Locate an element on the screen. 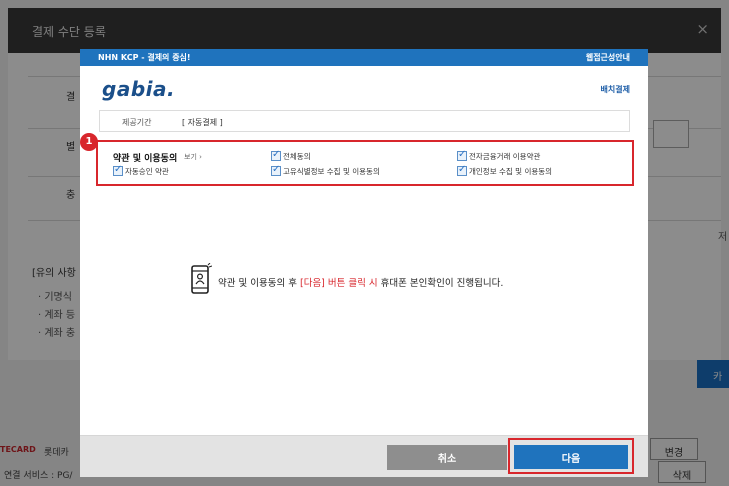 The width and height of the screenshot is (729, 486). period-row: 제공기간 [ 자동결제 ] is located at coordinates (364, 121).